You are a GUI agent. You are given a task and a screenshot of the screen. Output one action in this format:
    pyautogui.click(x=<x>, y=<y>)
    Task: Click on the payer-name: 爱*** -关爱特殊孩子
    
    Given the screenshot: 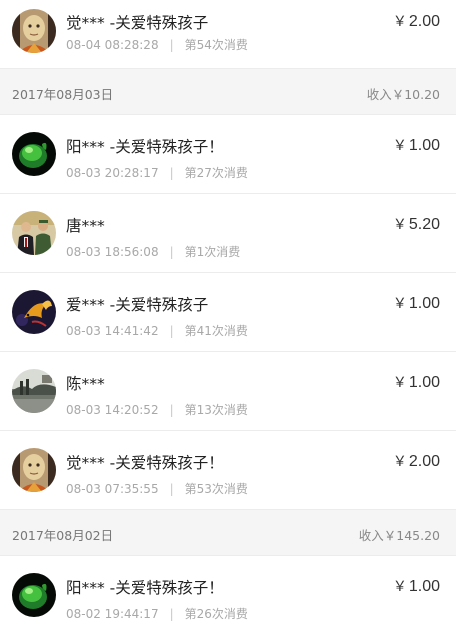 What is the action you would take?
    pyautogui.click(x=137, y=305)
    